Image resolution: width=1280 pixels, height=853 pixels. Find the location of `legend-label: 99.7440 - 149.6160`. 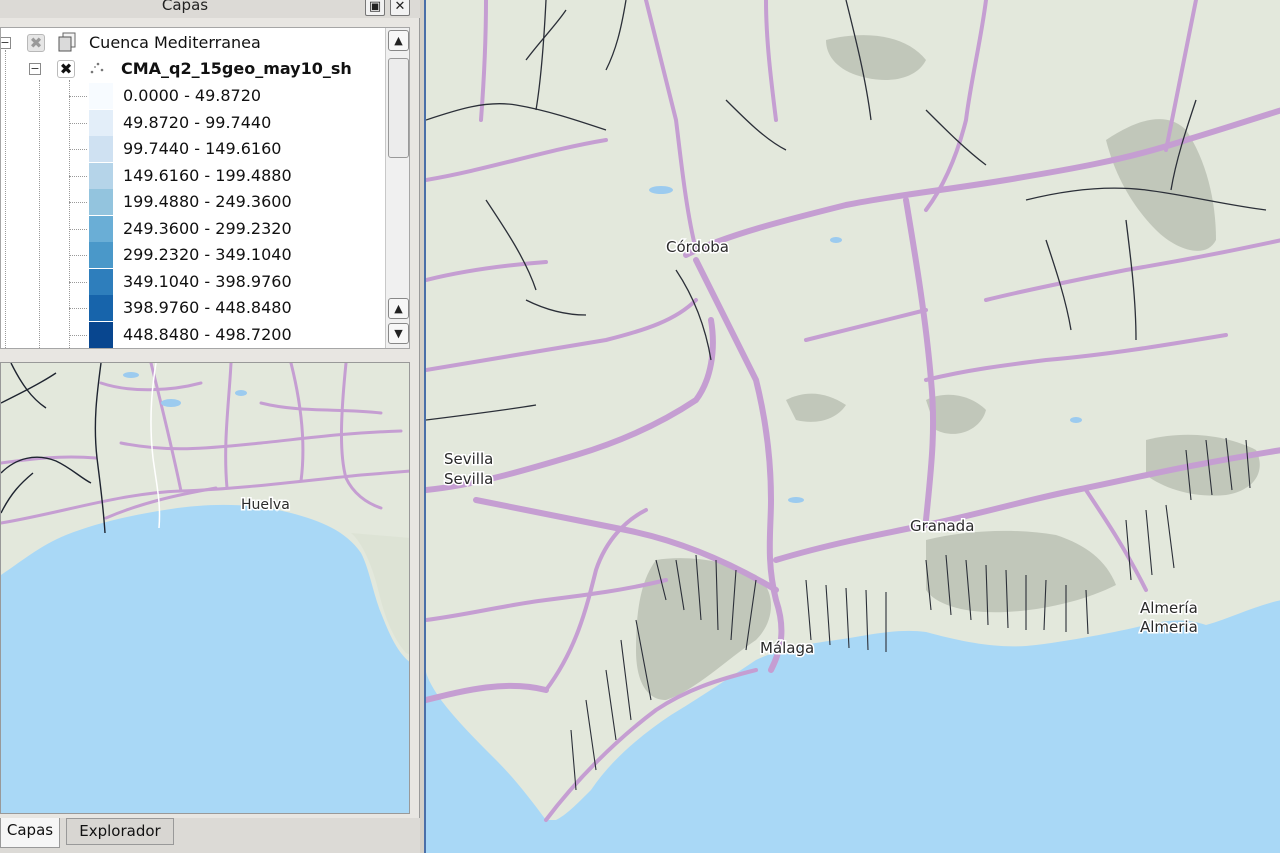

legend-label: 99.7440 - 149.6160 is located at coordinates (202, 148).